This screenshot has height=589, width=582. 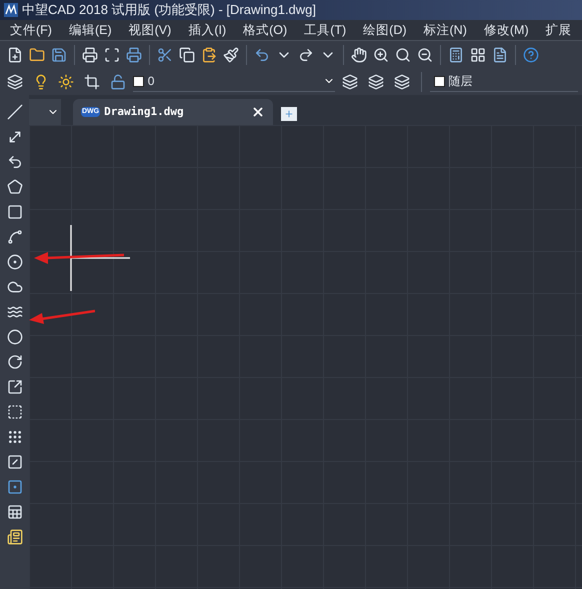 What do you see at coordinates (169, 10) in the screenshot?
I see `window-title: 中望CAD 2018 试用版 (功能受限) - [Drawing1.dwg]` at bounding box center [169, 10].